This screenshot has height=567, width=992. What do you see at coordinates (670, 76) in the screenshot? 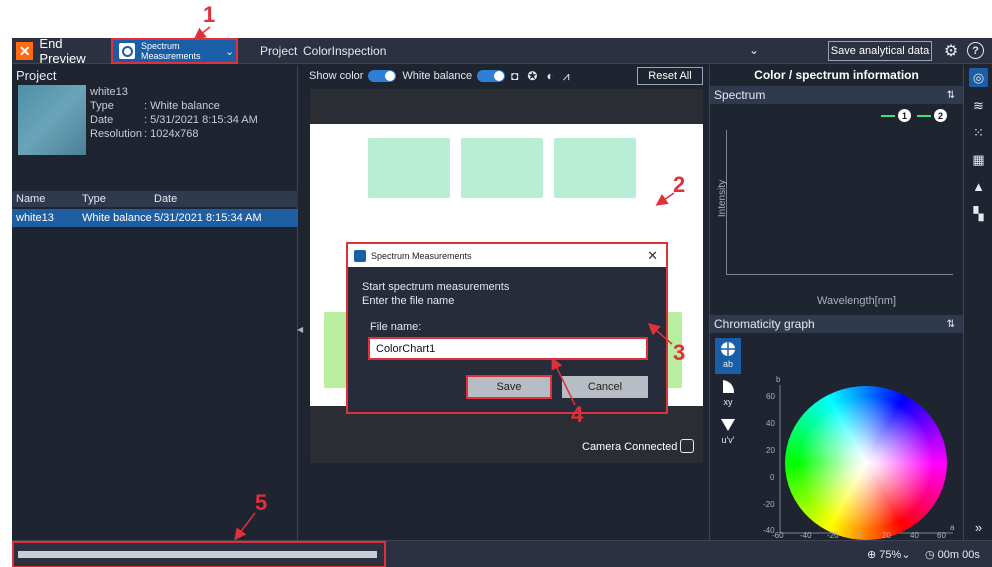
I see `reset-all-button: Reset All` at bounding box center [670, 76].